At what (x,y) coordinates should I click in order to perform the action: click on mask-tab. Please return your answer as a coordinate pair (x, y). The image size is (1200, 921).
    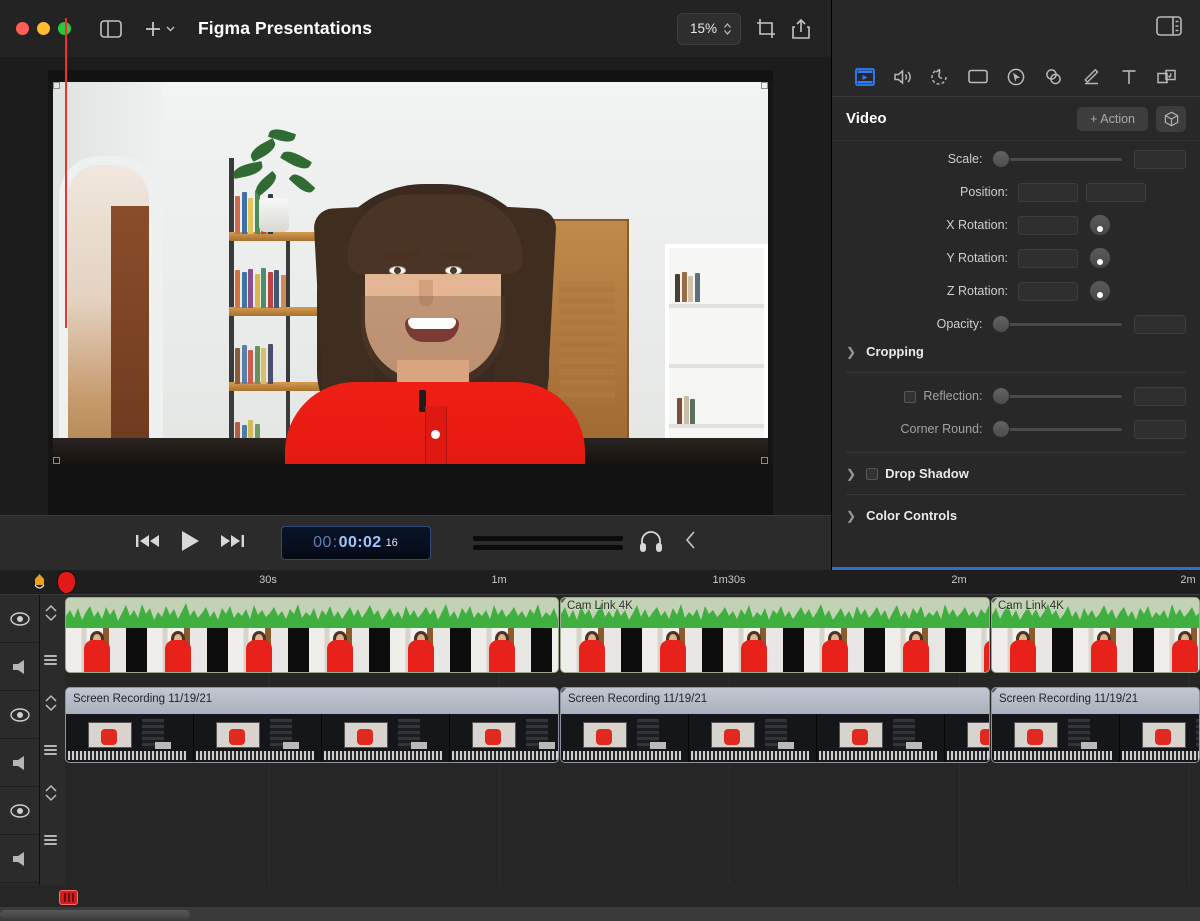
    Looking at the image, I should click on (1092, 77).